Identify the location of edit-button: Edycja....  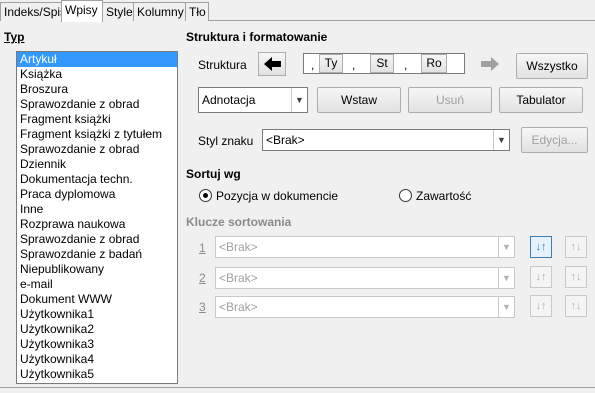
(554, 140).